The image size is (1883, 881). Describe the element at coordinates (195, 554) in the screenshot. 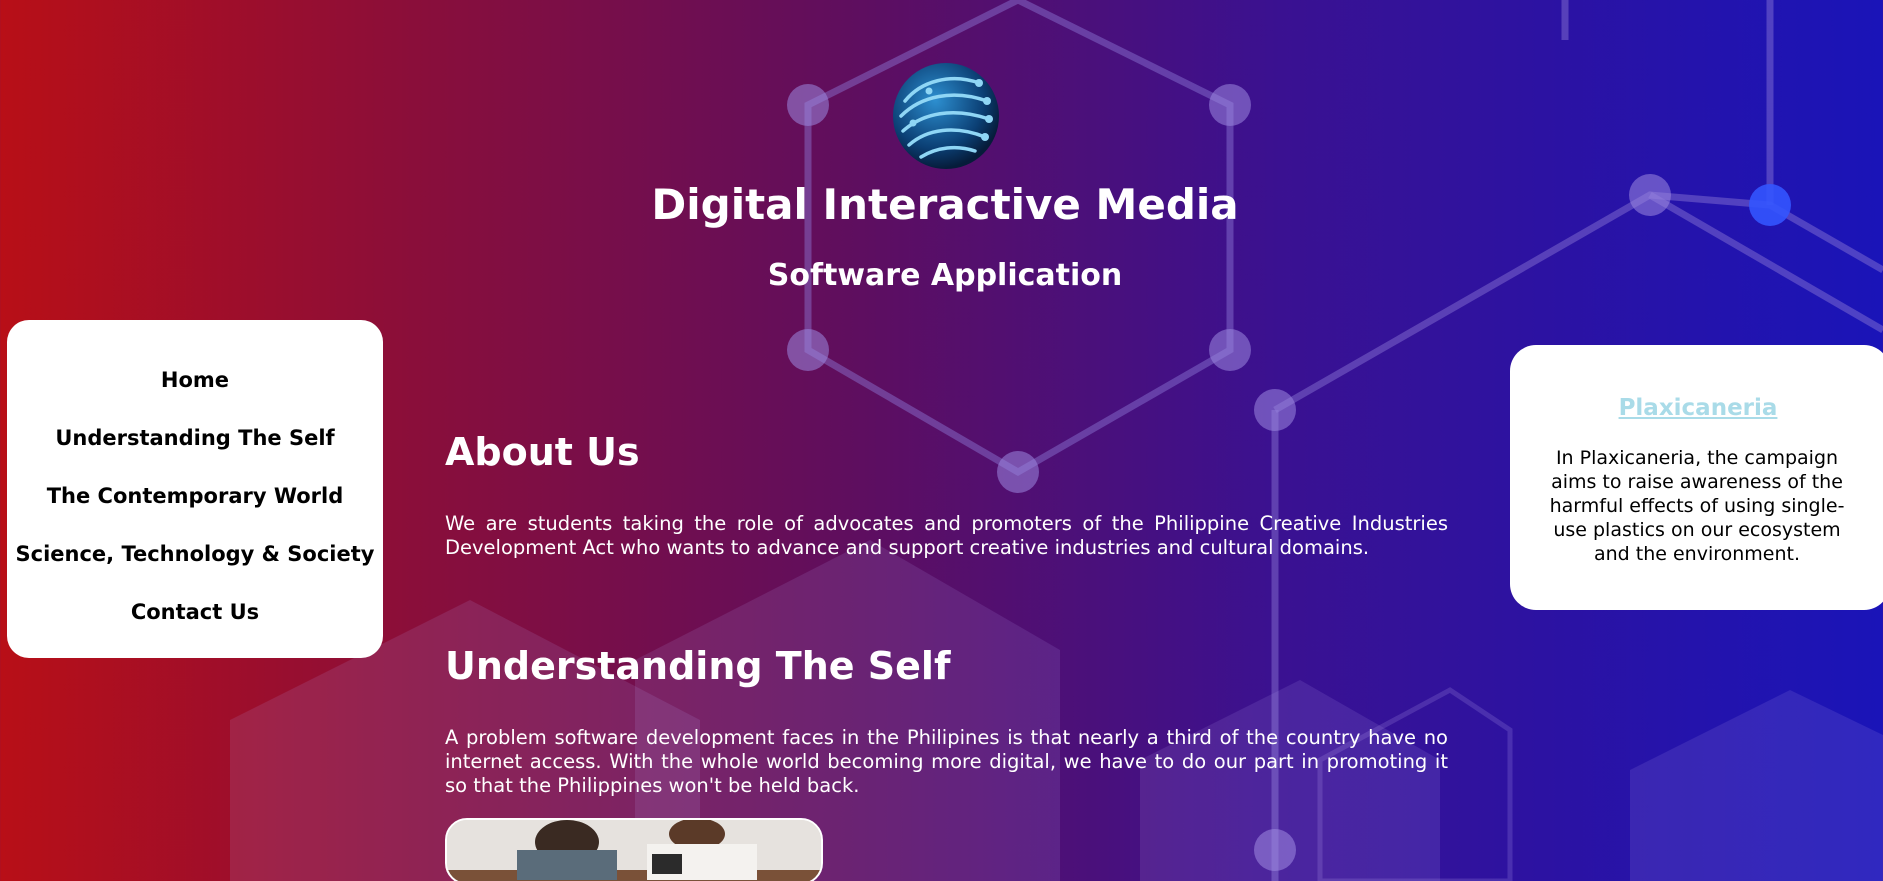

I see `nav-item-science-technology-society: Science, Technology & Society` at that location.